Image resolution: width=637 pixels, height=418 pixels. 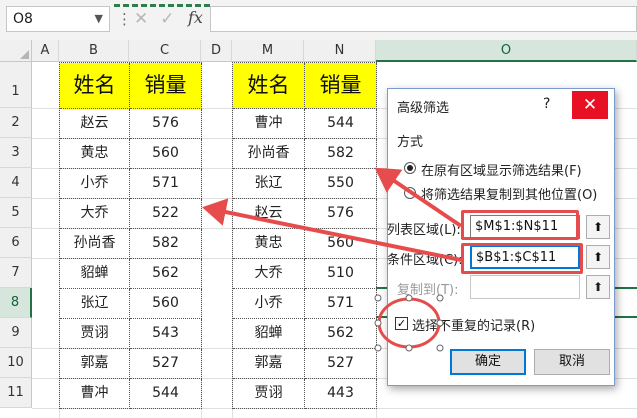 I want to click on annotation-circle, so click(x=409, y=323).